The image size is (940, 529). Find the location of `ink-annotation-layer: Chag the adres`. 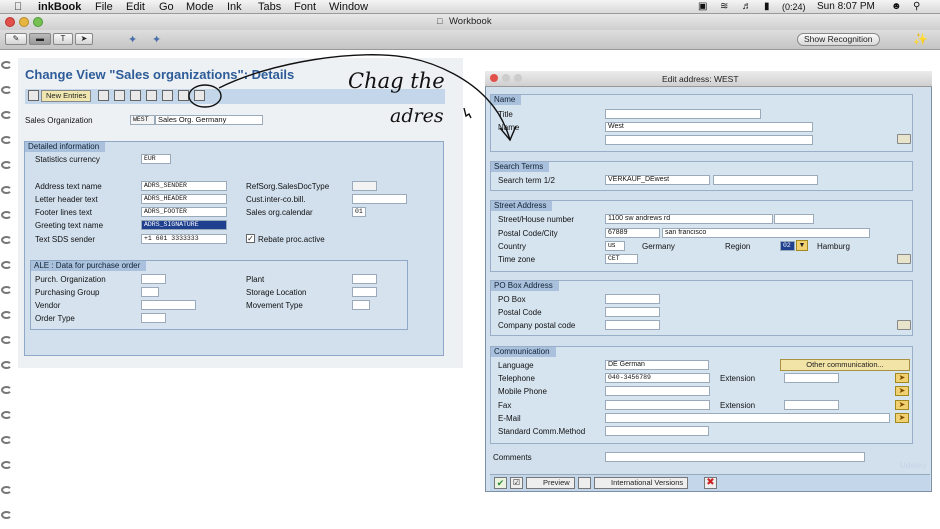

ink-annotation-layer: Chag the adres is located at coordinates (352, 98).